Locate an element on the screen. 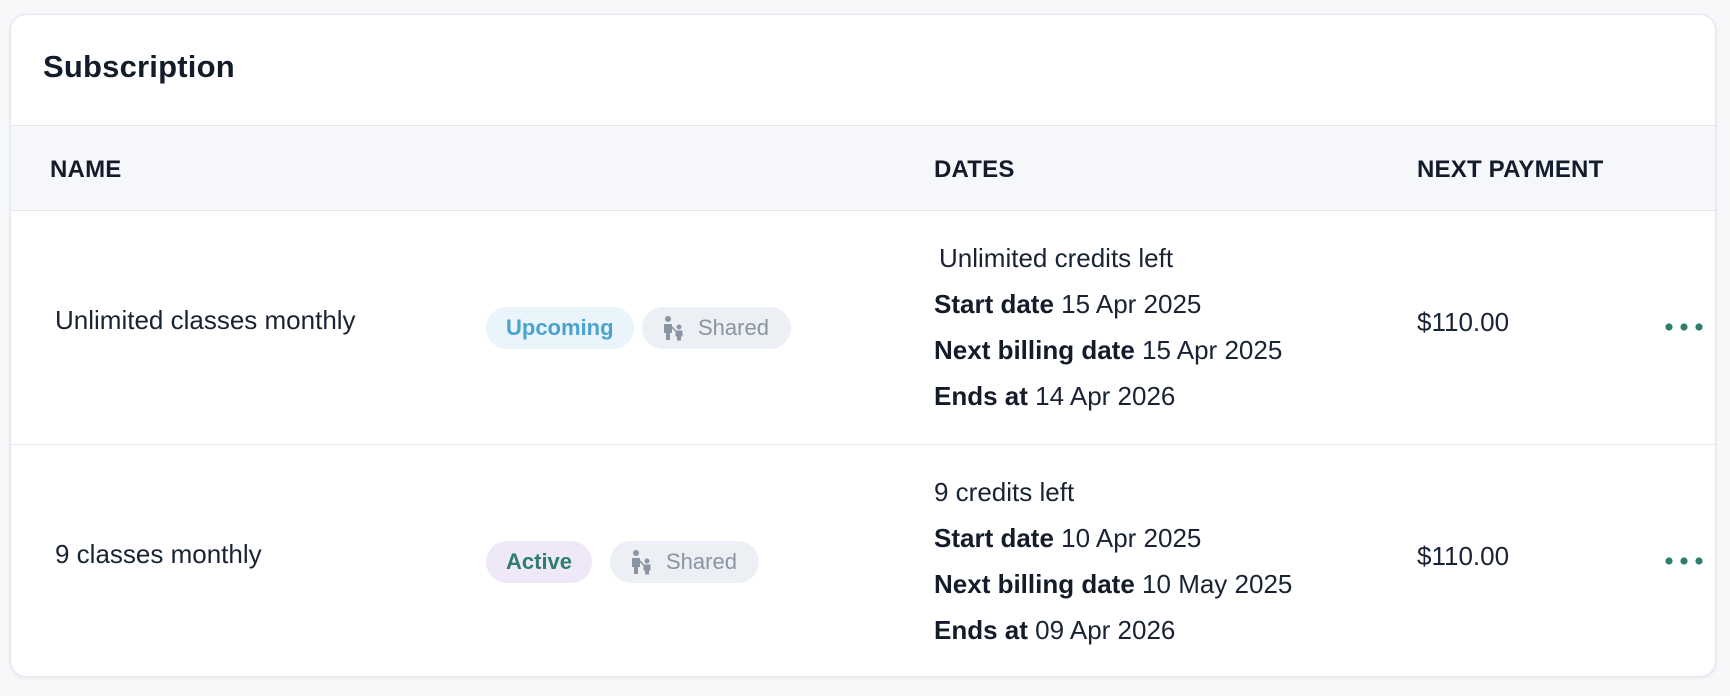 This screenshot has height=696, width=1730. next-billing-date-value: 15 Apr 2025 is located at coordinates (1212, 350).